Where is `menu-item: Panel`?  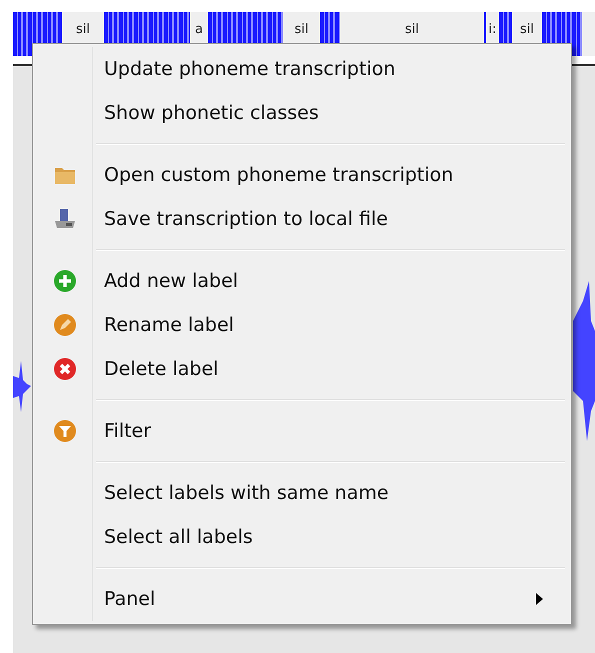
menu-item: Panel is located at coordinates (302, 599).